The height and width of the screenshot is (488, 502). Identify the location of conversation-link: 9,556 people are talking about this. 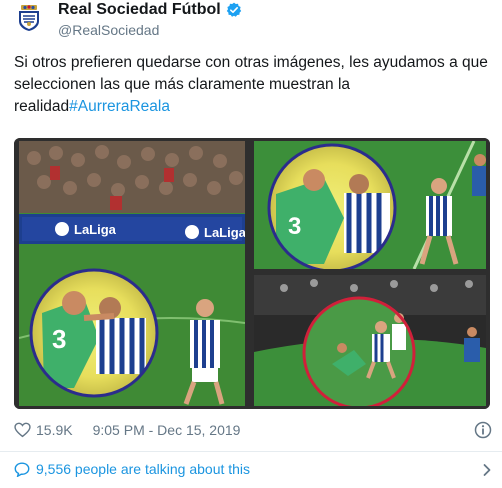
(132, 469).